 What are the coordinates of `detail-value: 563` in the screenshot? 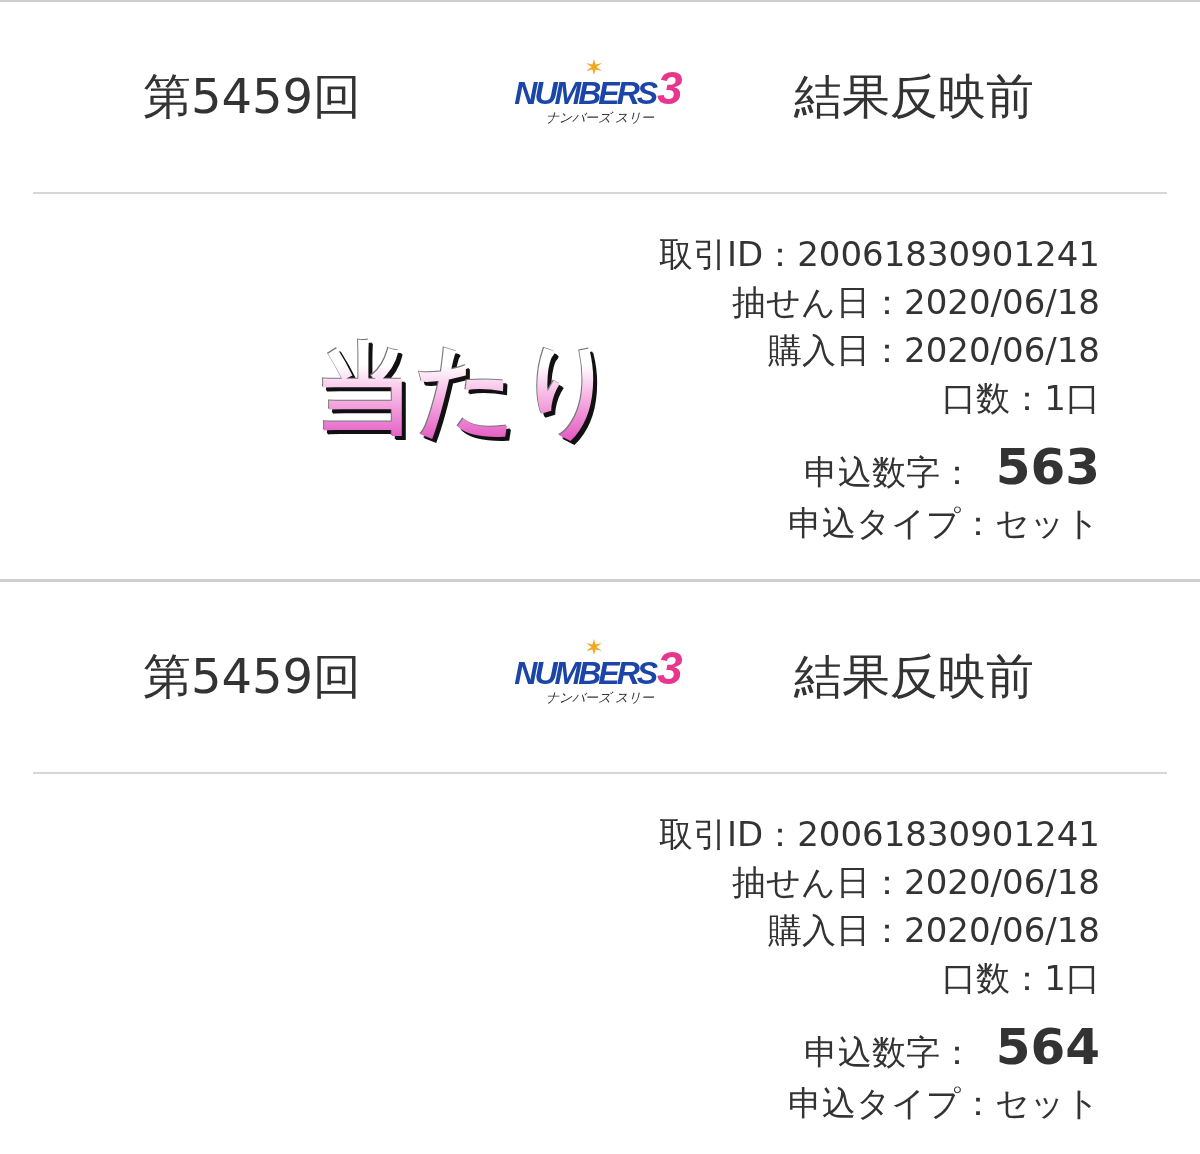 It's located at (1047, 467).